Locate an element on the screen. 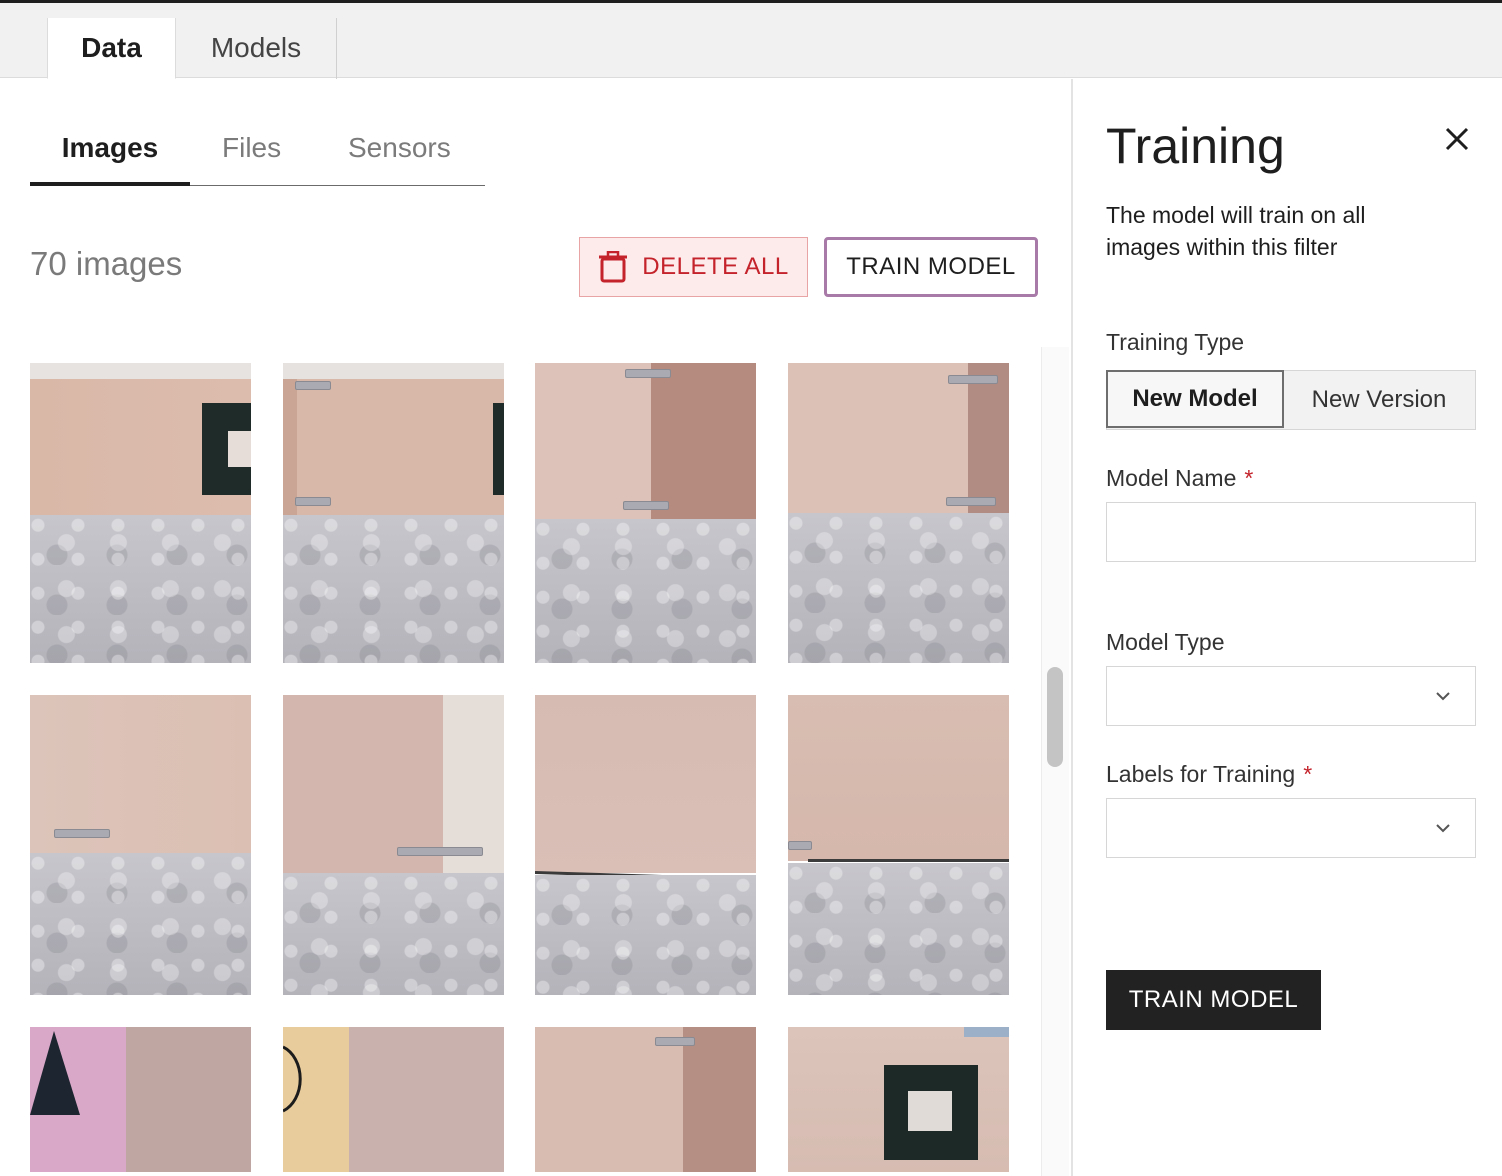 The image size is (1502, 1176). model-name-label-text: Model Name is located at coordinates (1171, 478).